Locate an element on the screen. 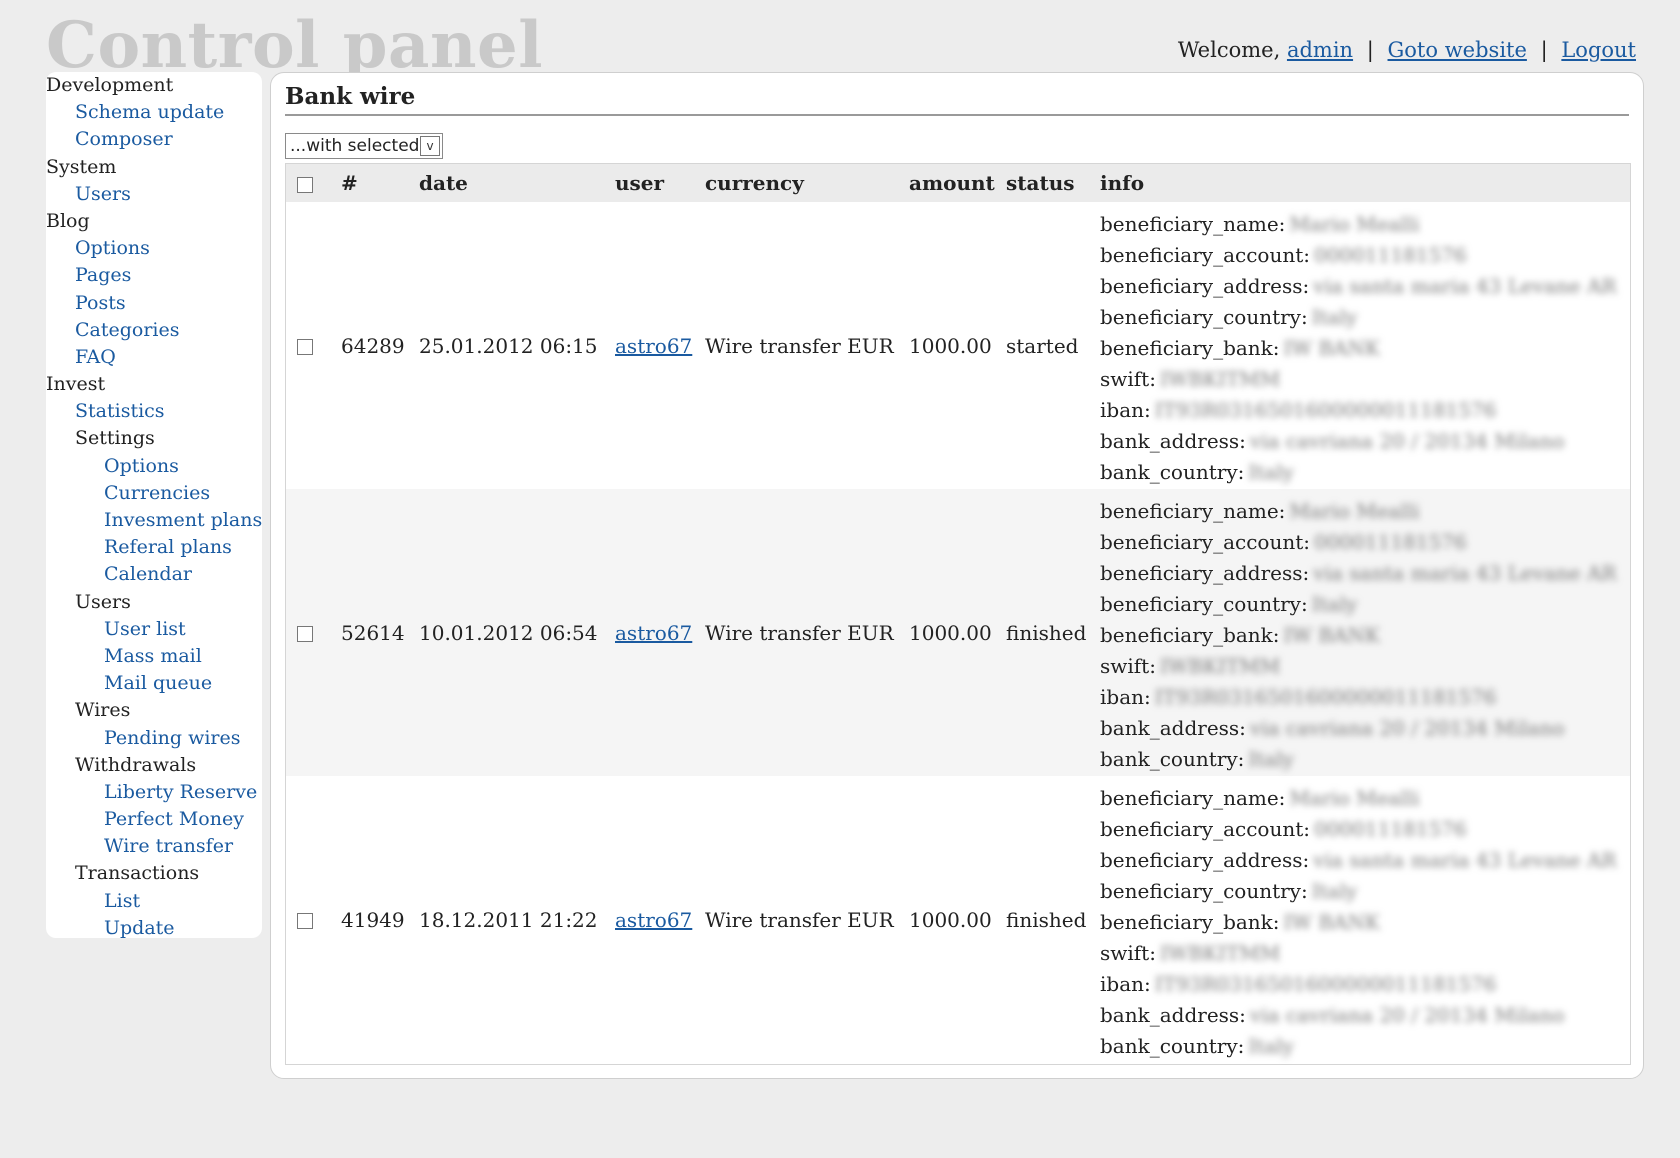 This screenshot has height=1158, width=1680. sidebar-item-composer-link: Composer is located at coordinates (124, 139).